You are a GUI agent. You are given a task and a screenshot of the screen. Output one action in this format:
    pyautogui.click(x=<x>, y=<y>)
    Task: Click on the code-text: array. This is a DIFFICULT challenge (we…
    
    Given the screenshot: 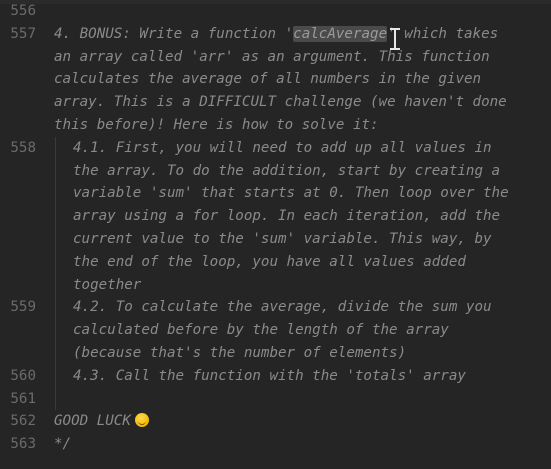 What is the action you would take?
    pyautogui.click(x=293, y=102)
    